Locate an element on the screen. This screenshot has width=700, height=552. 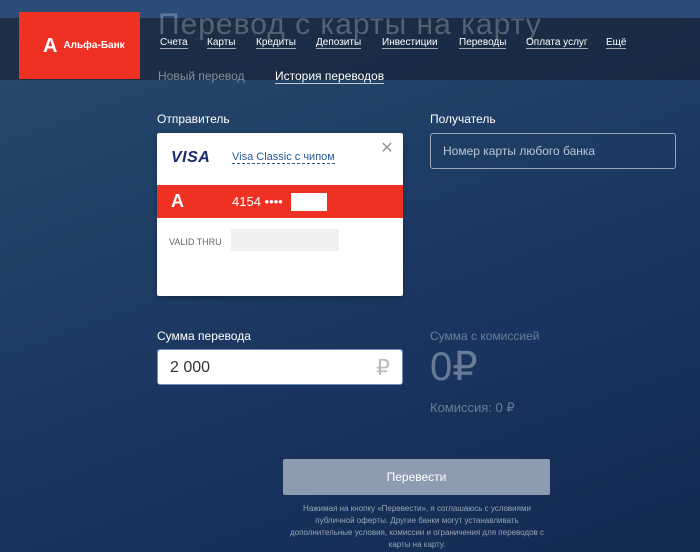
submit-button: Перевести is located at coordinates (416, 477).